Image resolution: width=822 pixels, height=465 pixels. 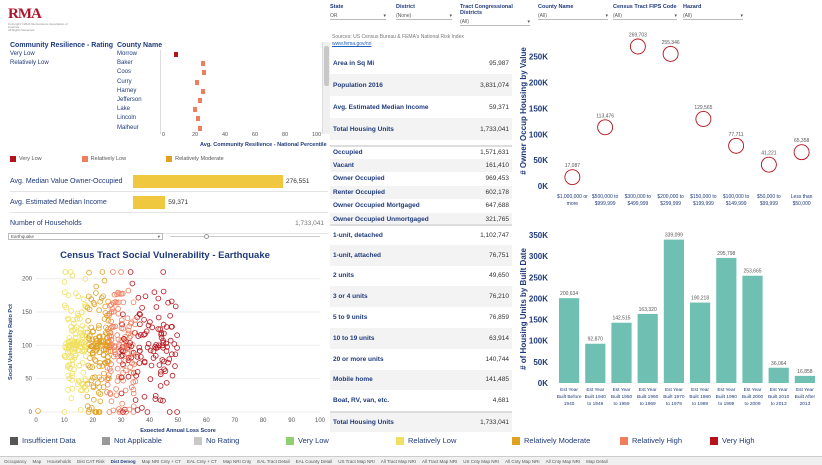 I want to click on built-category-label: to 2013, so click(x=779, y=404).